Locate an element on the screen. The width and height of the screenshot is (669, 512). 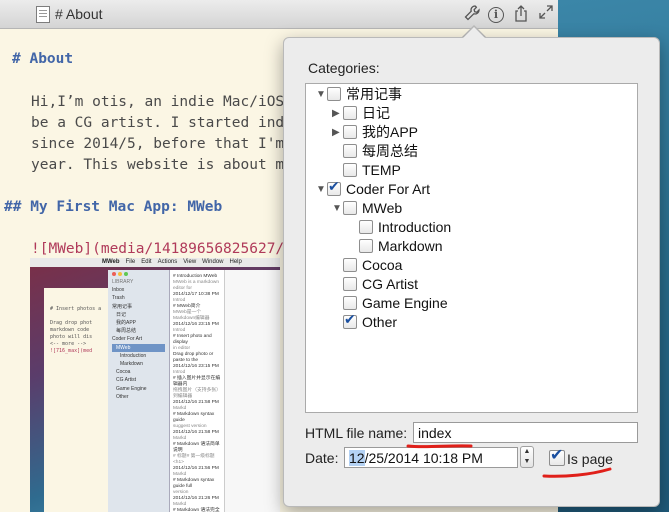
embedded-list-meta: MWeb是一个Markdown编辑器 is located at coordinates (191, 315).